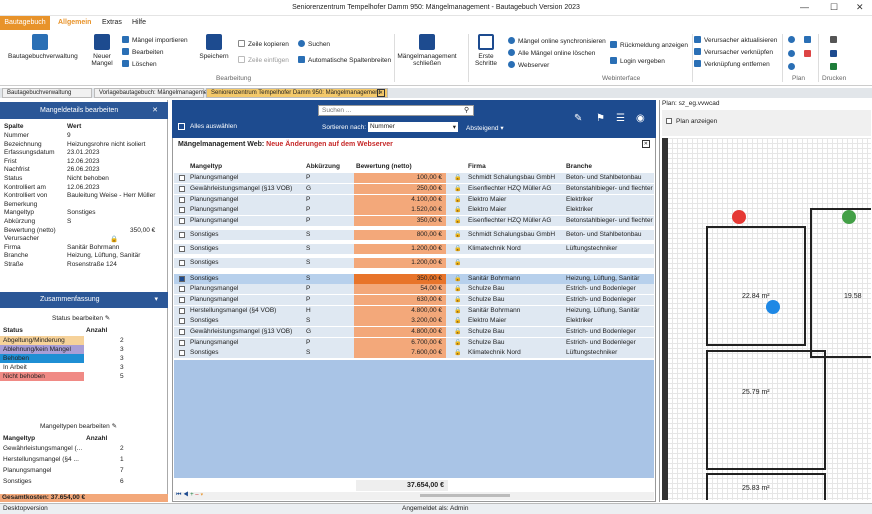  I want to click on col-header-firma: Firma, so click(477, 166).